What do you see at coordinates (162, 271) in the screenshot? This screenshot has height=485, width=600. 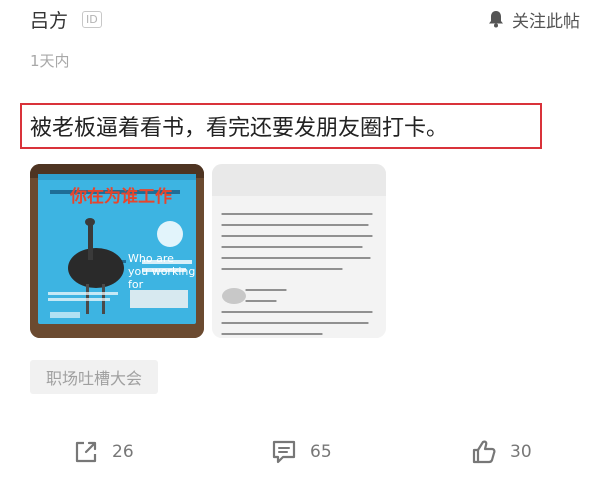 I see `book-subtitle: Who are you working for` at bounding box center [162, 271].